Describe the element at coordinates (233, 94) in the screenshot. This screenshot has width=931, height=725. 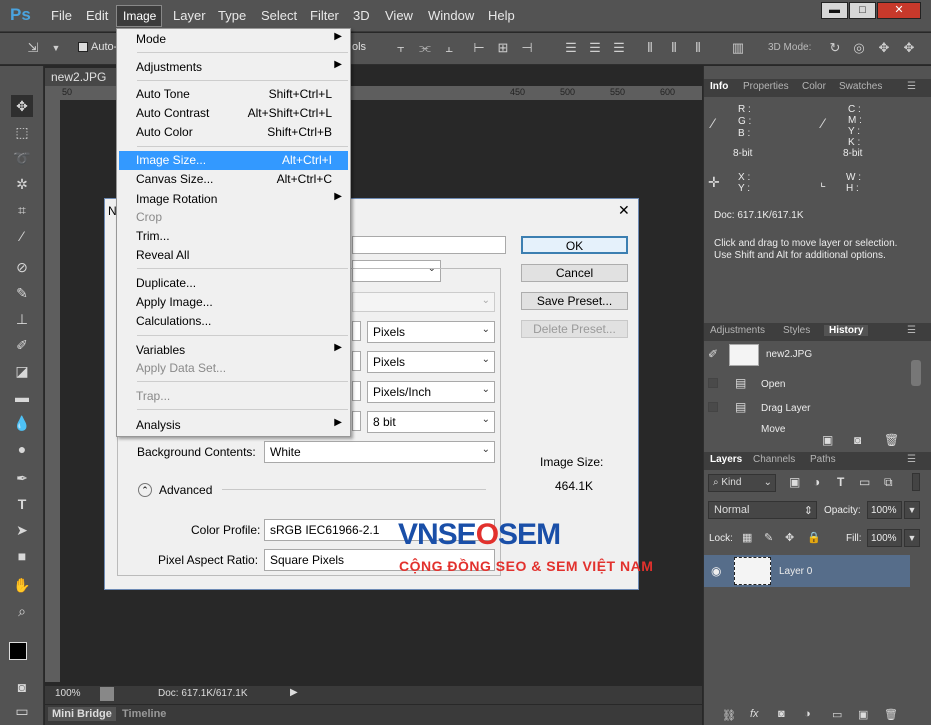
I see `menu-item-auto-tone: Auto Tone Shift+Ctrl+L` at that location.